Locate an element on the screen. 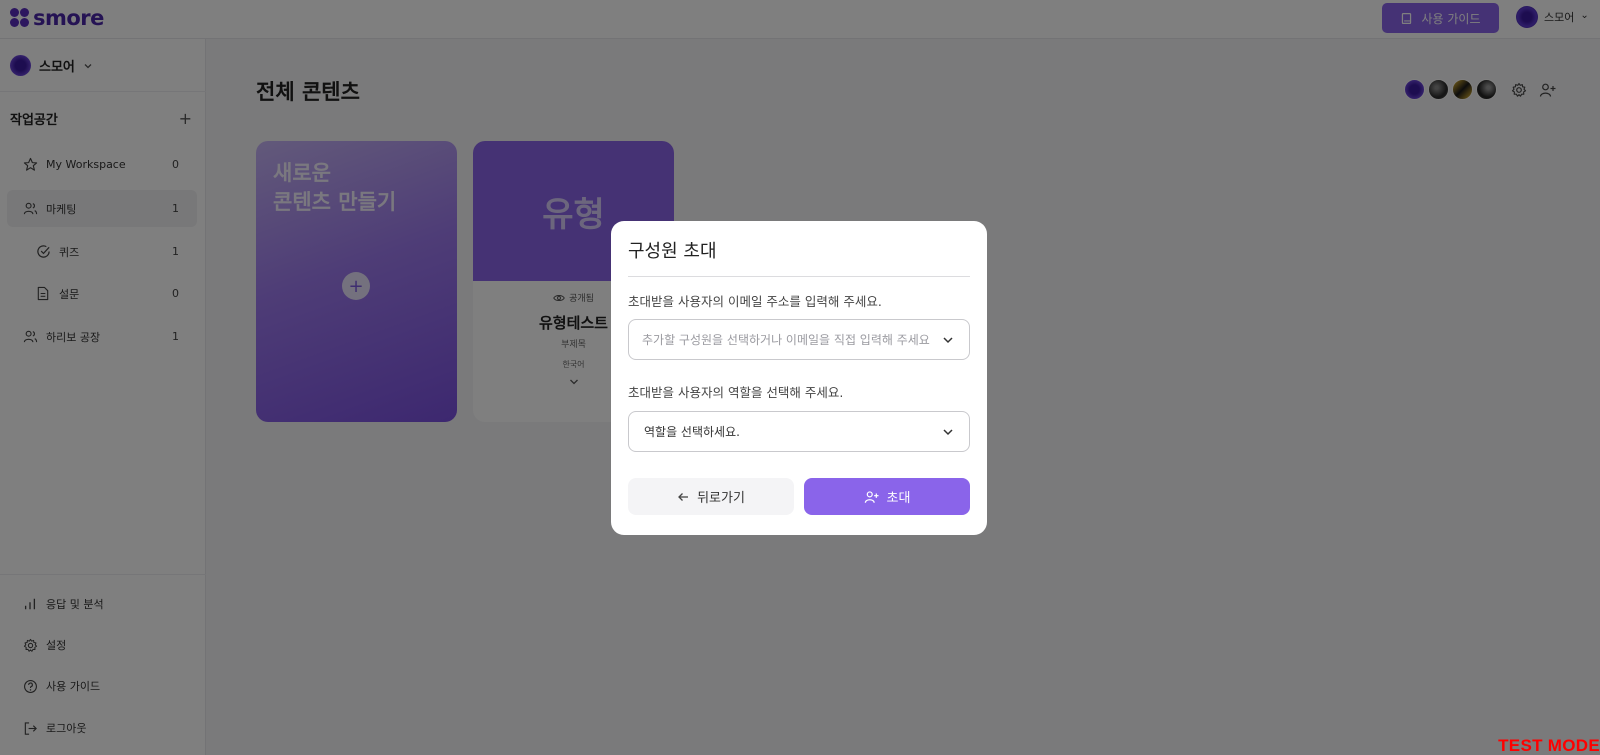  email-placeholder: 추가할 구성원을 선택하거나 이메일을 직접 입력해 주세요 is located at coordinates (786, 340).